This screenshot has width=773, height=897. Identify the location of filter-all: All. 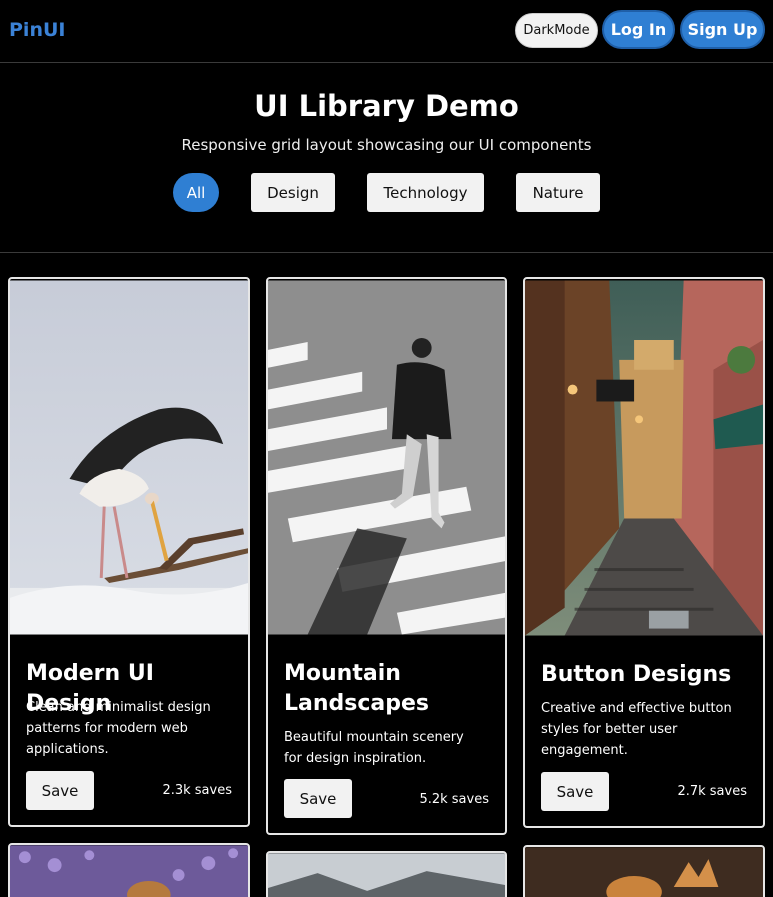
(196, 192).